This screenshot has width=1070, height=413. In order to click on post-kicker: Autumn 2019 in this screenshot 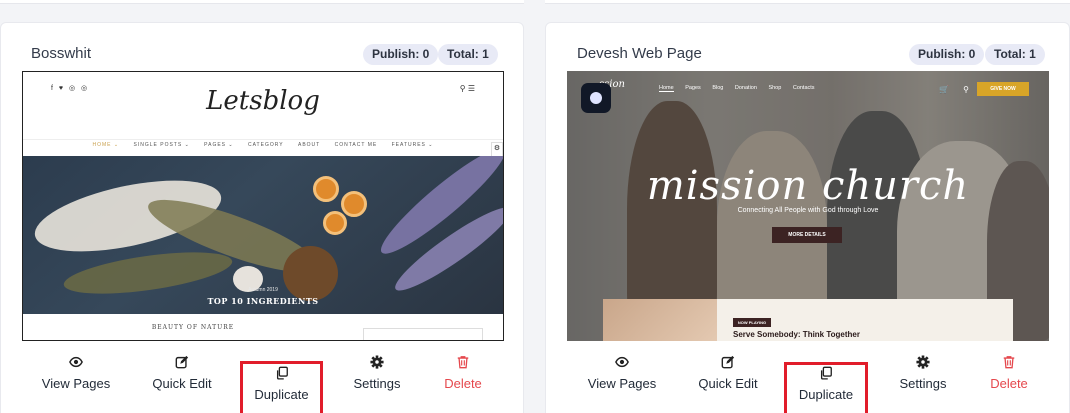, I will do `click(263, 290)`.